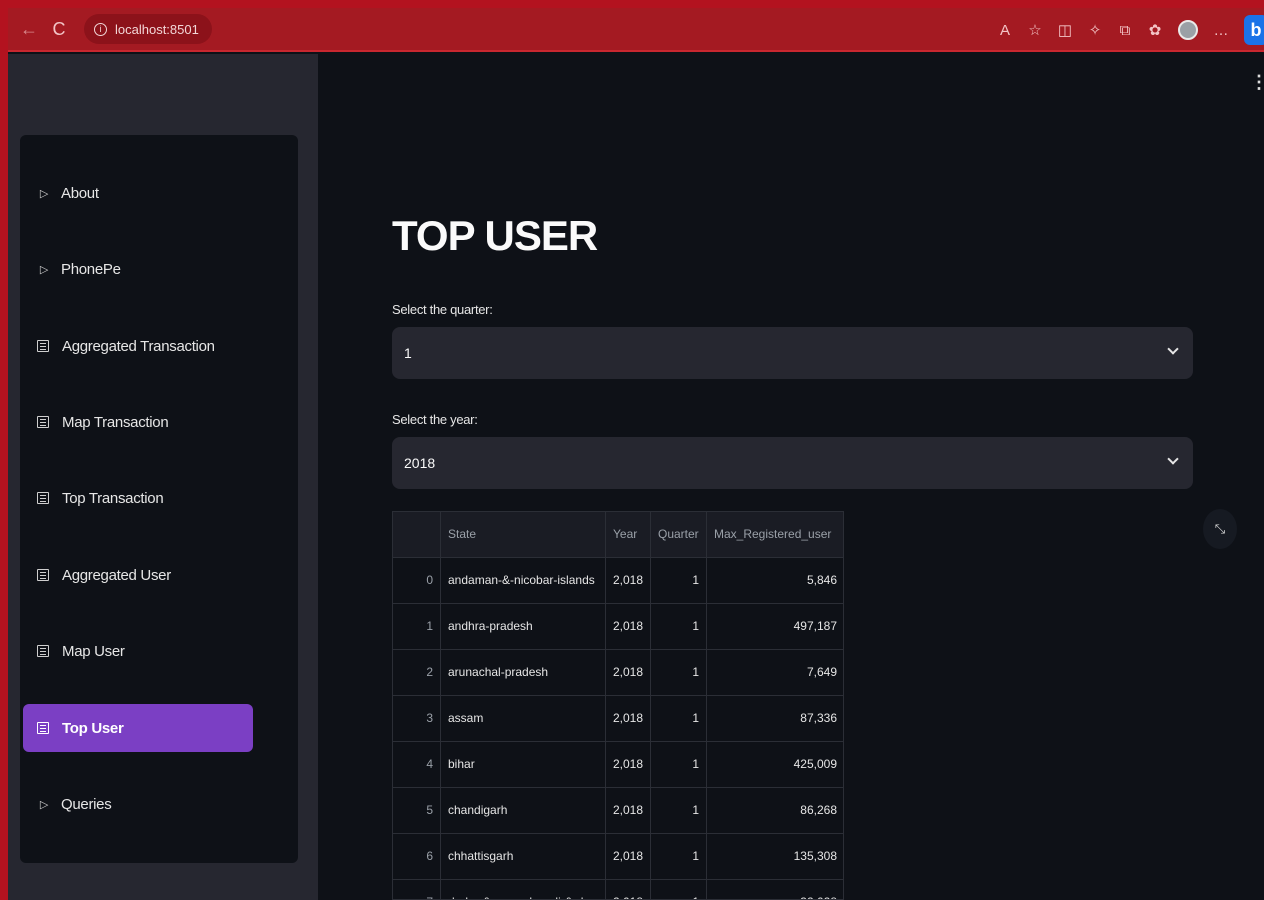  What do you see at coordinates (138, 728) in the screenshot?
I see `sidebar-item-top-user: Top User` at bounding box center [138, 728].